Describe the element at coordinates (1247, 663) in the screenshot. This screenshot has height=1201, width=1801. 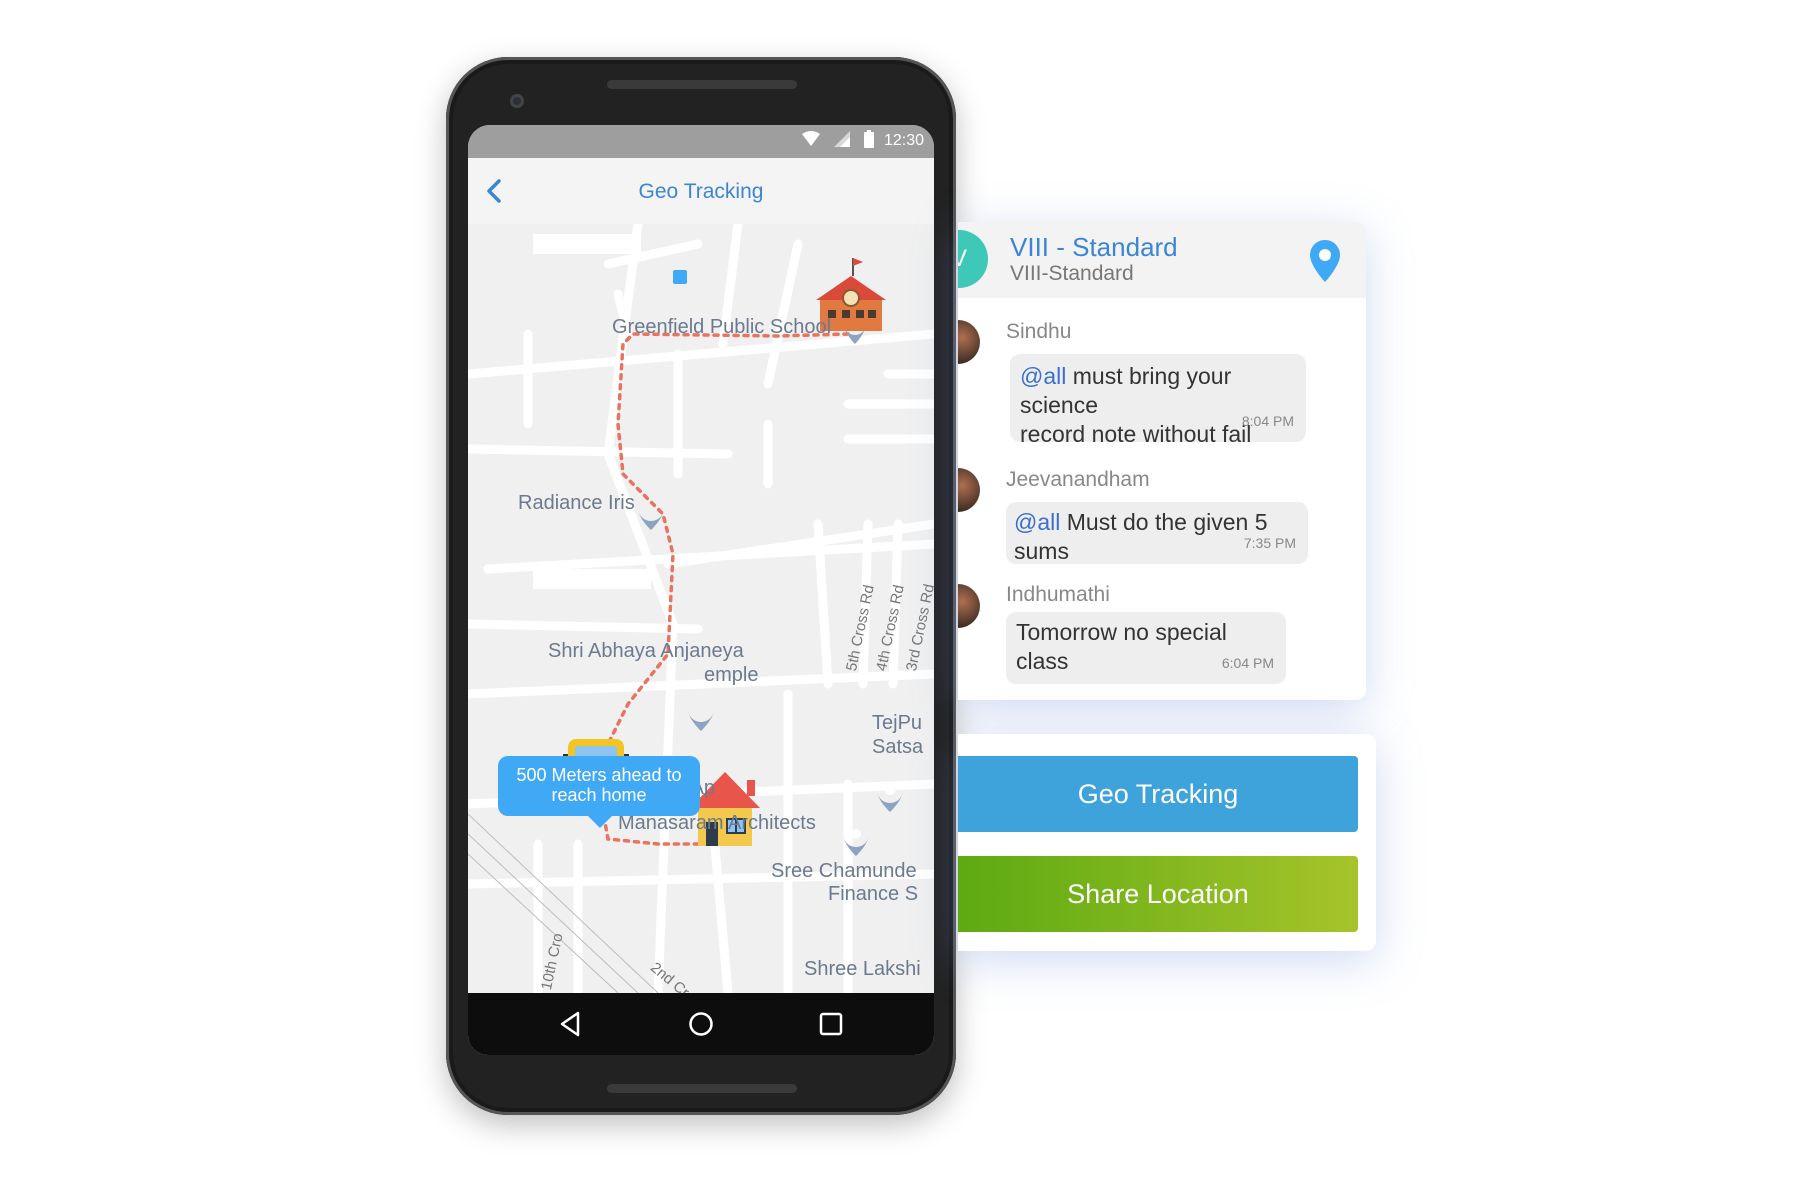
I see `message-time: 6:04 PM` at that location.